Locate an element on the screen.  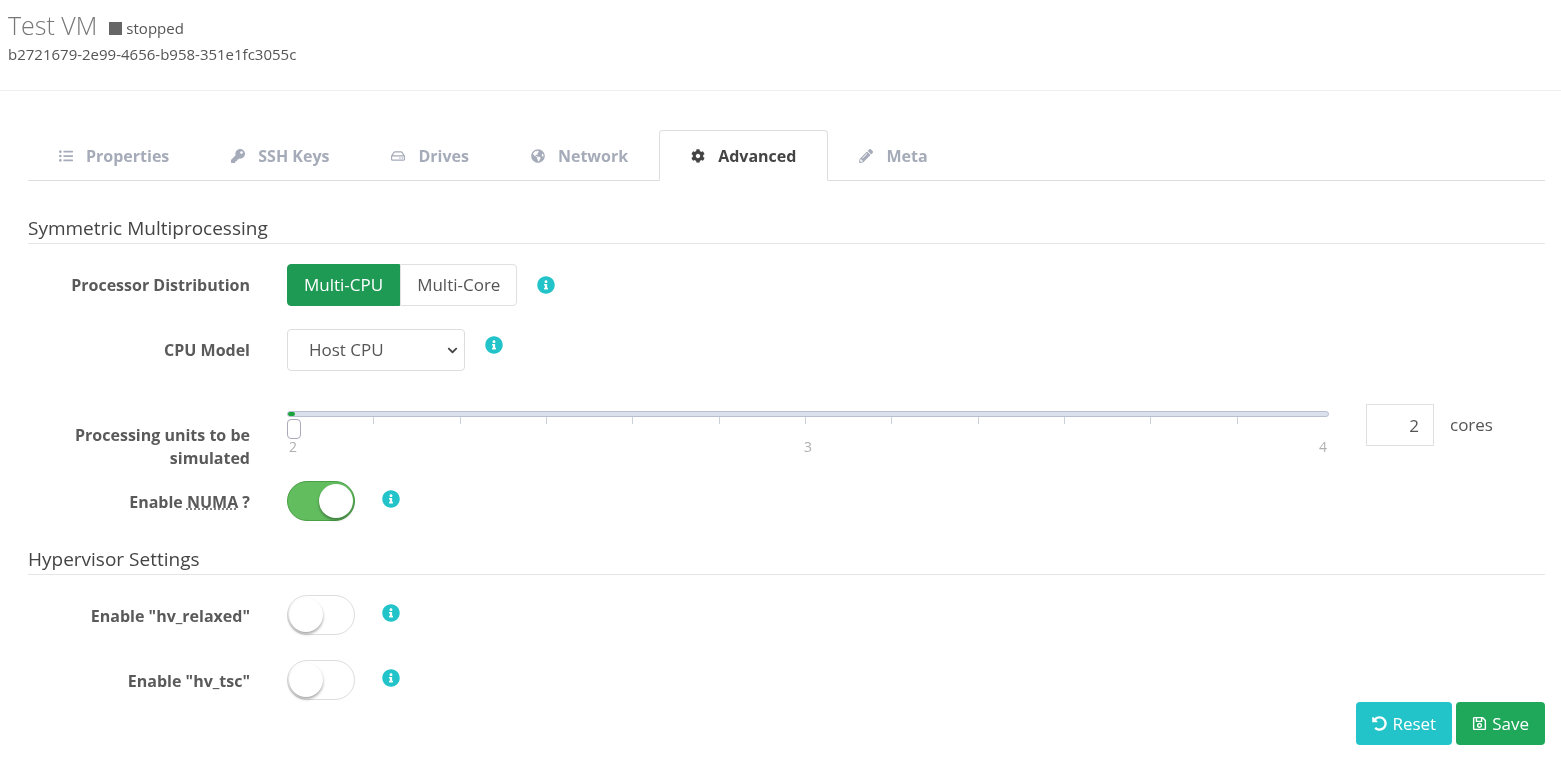
unit-label: cores is located at coordinates (1471, 425).